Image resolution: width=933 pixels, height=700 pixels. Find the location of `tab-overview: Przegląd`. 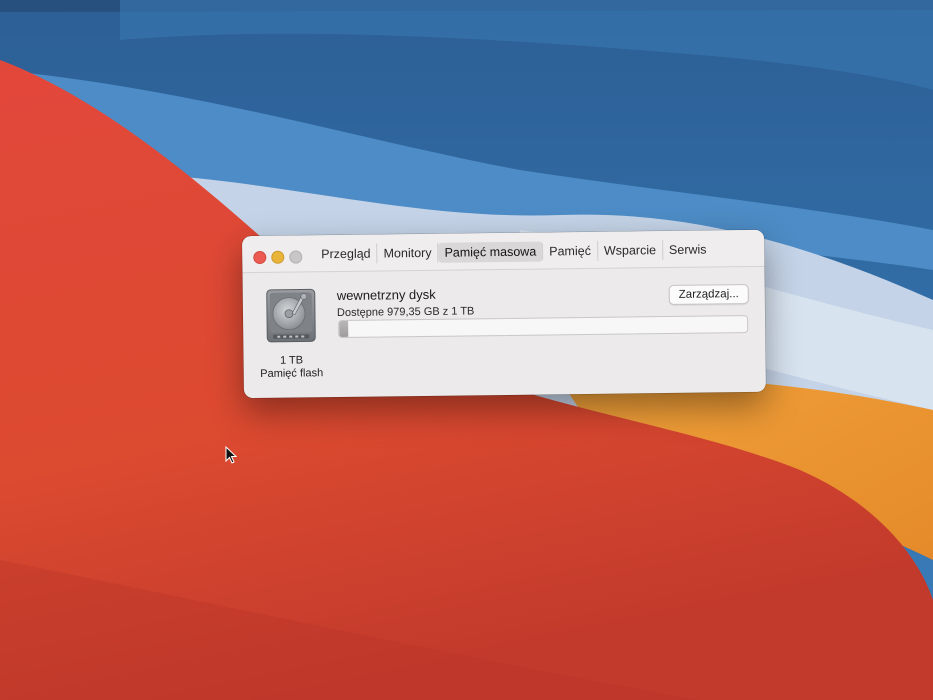

tab-overview: Przegląd is located at coordinates (346, 254).